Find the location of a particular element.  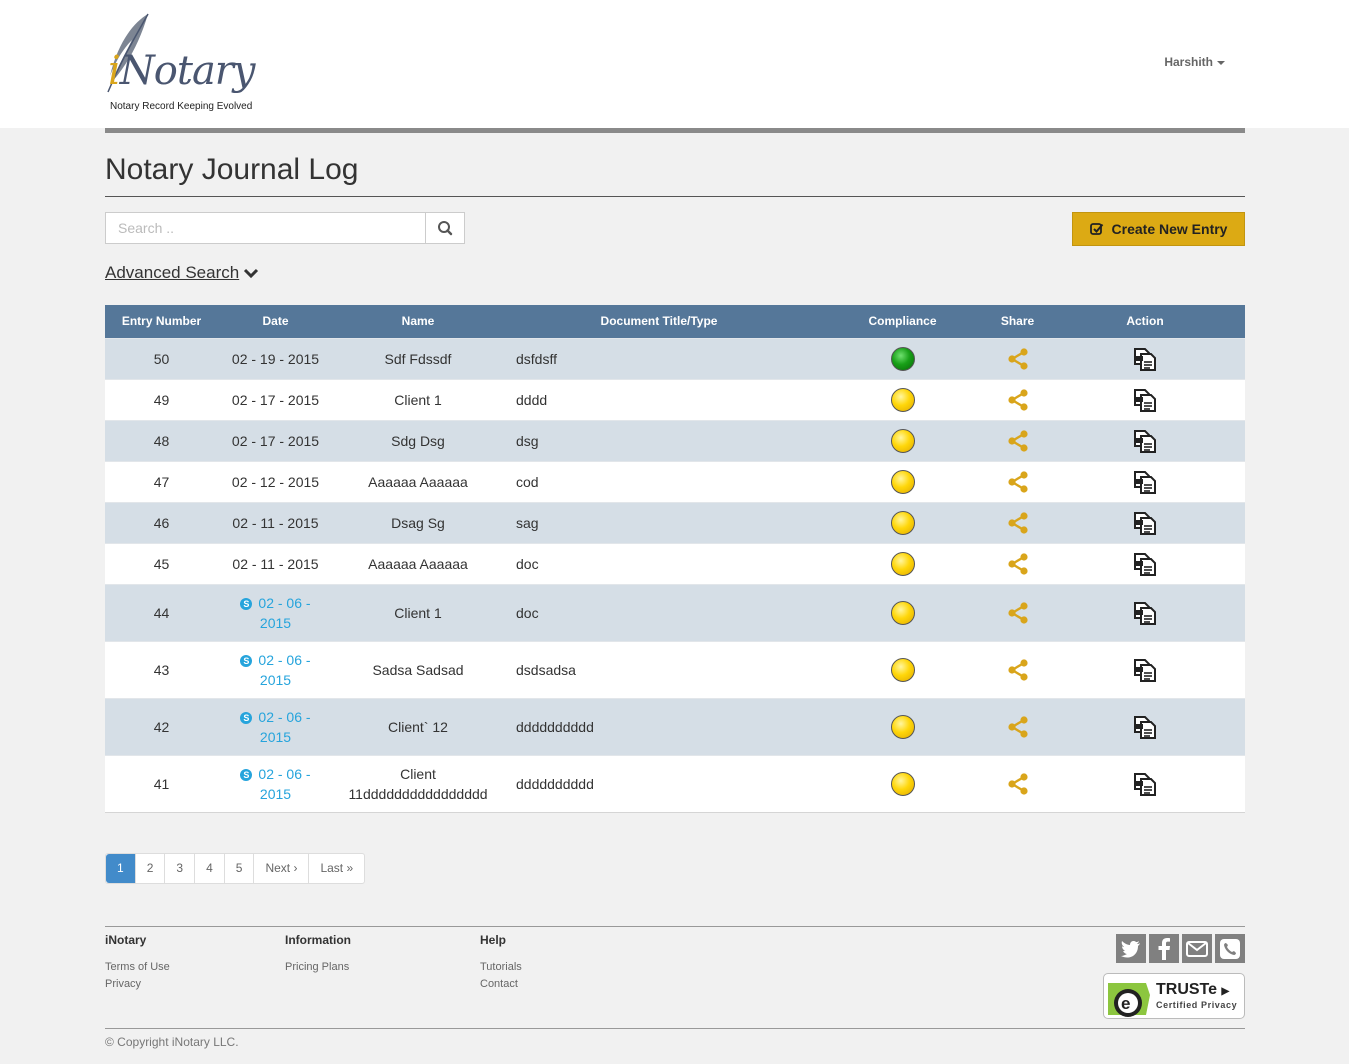

cell-doc: doc is located at coordinates (659, 563).